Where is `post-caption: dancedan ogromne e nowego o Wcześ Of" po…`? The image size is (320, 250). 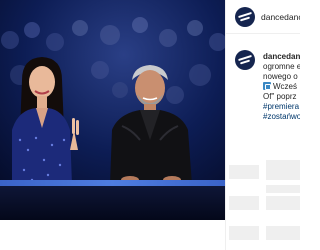 post-caption: dancedan ogromne e nowego o Wcześ Of" po… is located at coordinates (281, 87).